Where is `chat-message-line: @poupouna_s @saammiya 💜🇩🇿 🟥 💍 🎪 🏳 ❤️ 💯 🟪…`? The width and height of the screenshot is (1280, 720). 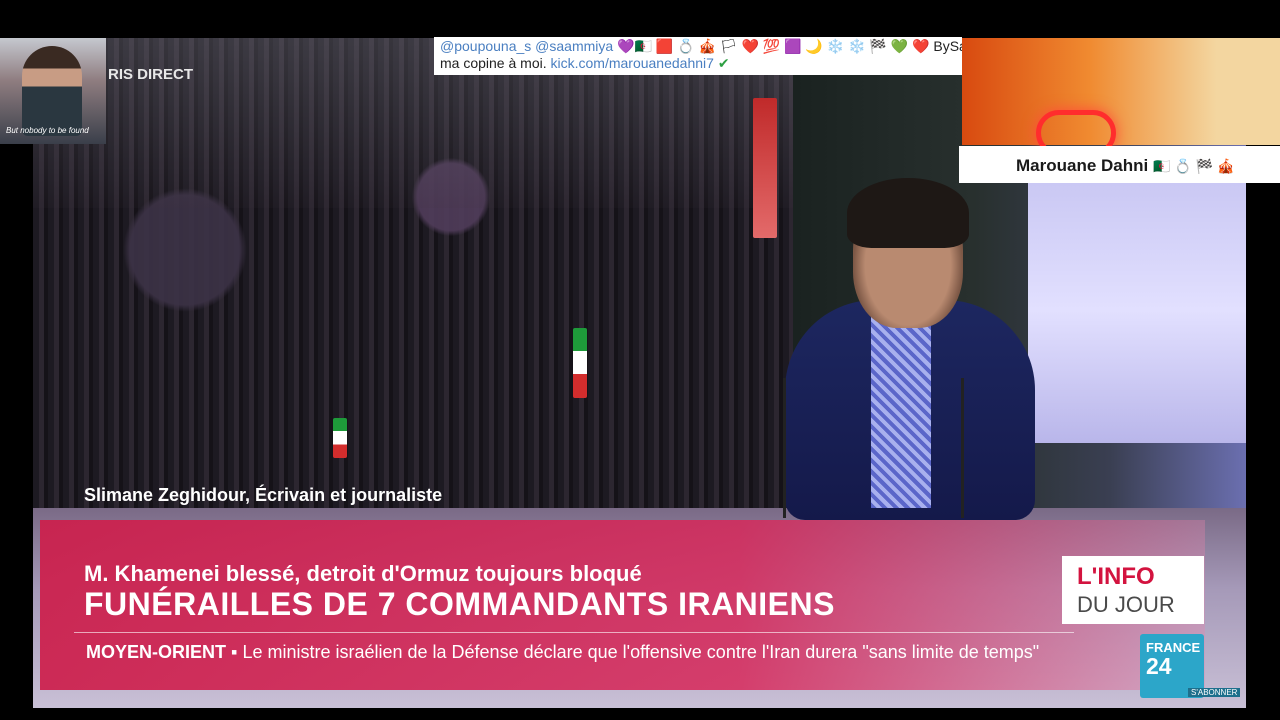 chat-message-line: @poupouna_s @saammiya 💜🇩🇿 🟥 💍 🎪 🏳 ❤️ 💯 🟪… is located at coordinates (716, 46).